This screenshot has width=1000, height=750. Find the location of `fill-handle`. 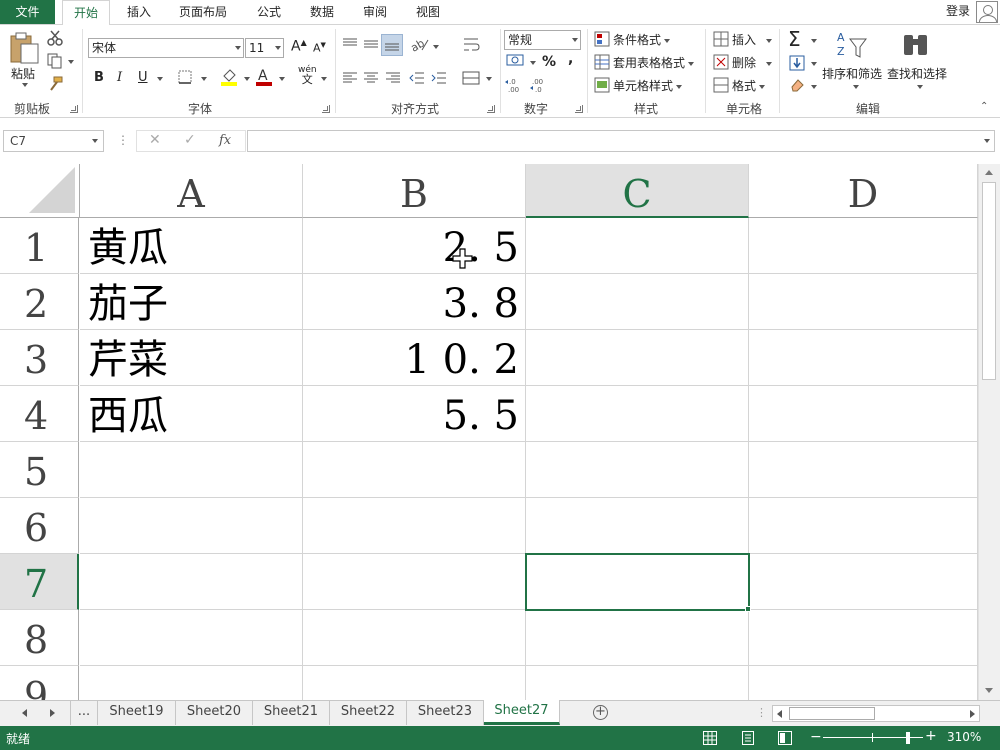

fill-handle is located at coordinates (748, 609).